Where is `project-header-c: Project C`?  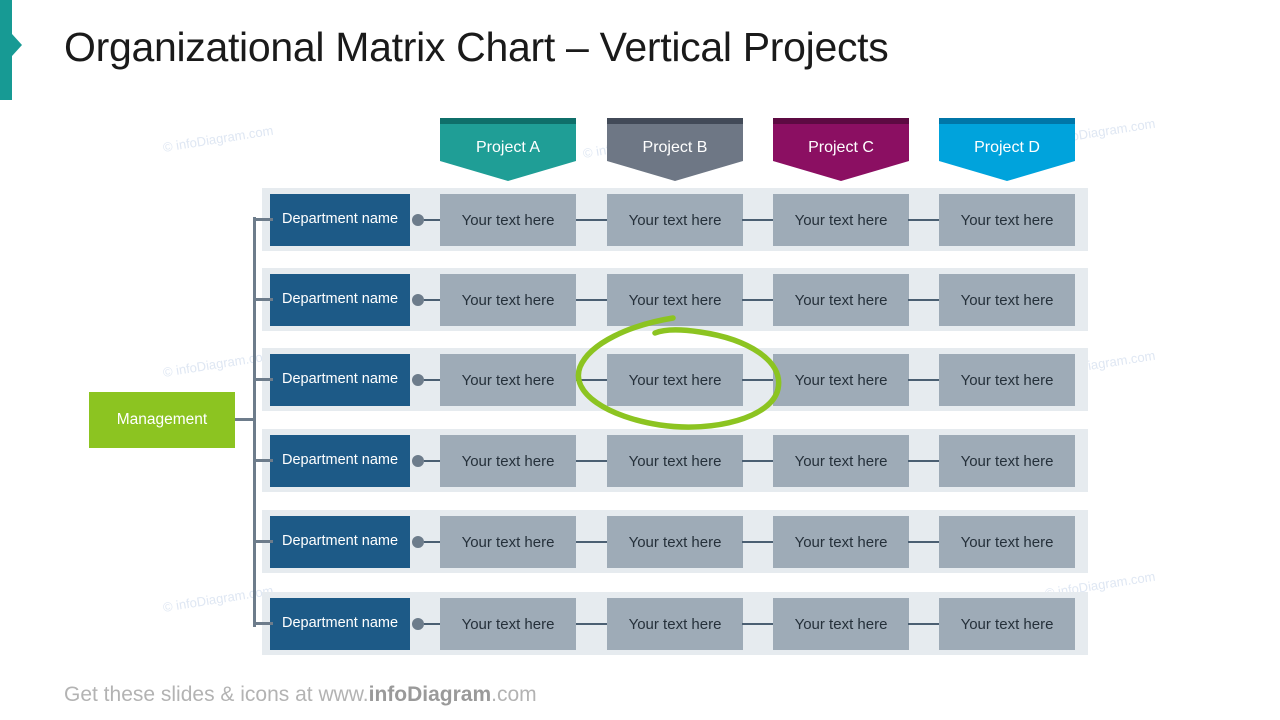
project-header-c: Project C is located at coordinates (841, 149).